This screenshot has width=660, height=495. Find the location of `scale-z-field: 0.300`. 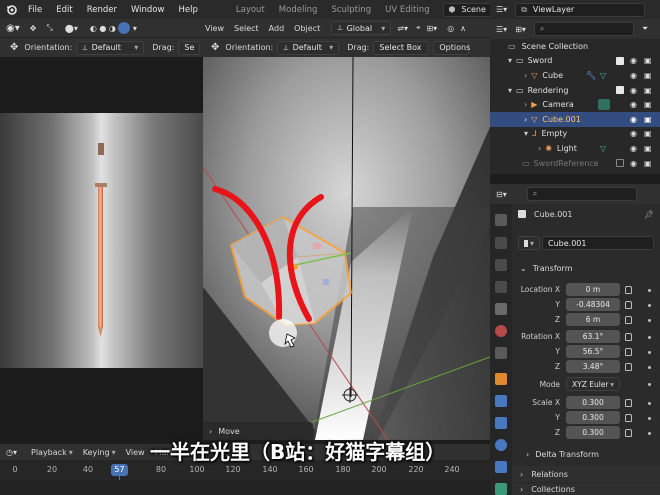

scale-z-field: 0.300 is located at coordinates (593, 432).